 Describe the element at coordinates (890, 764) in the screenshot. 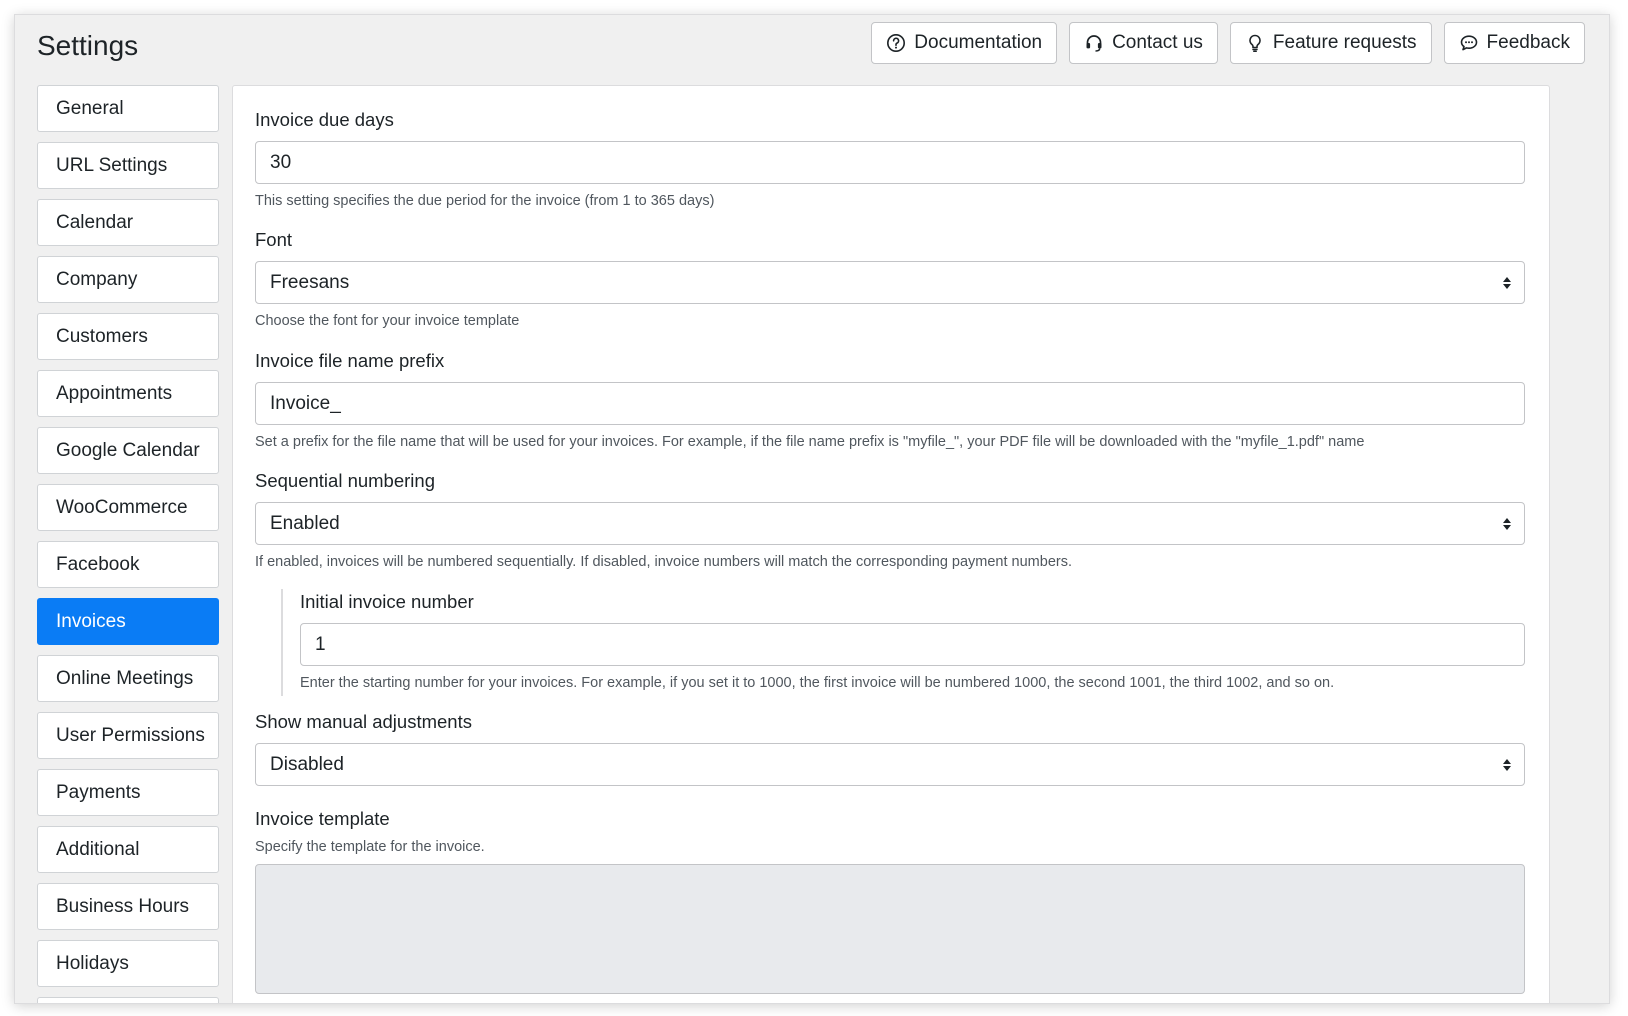

I see `manual-adjustments-select: Disabled` at that location.